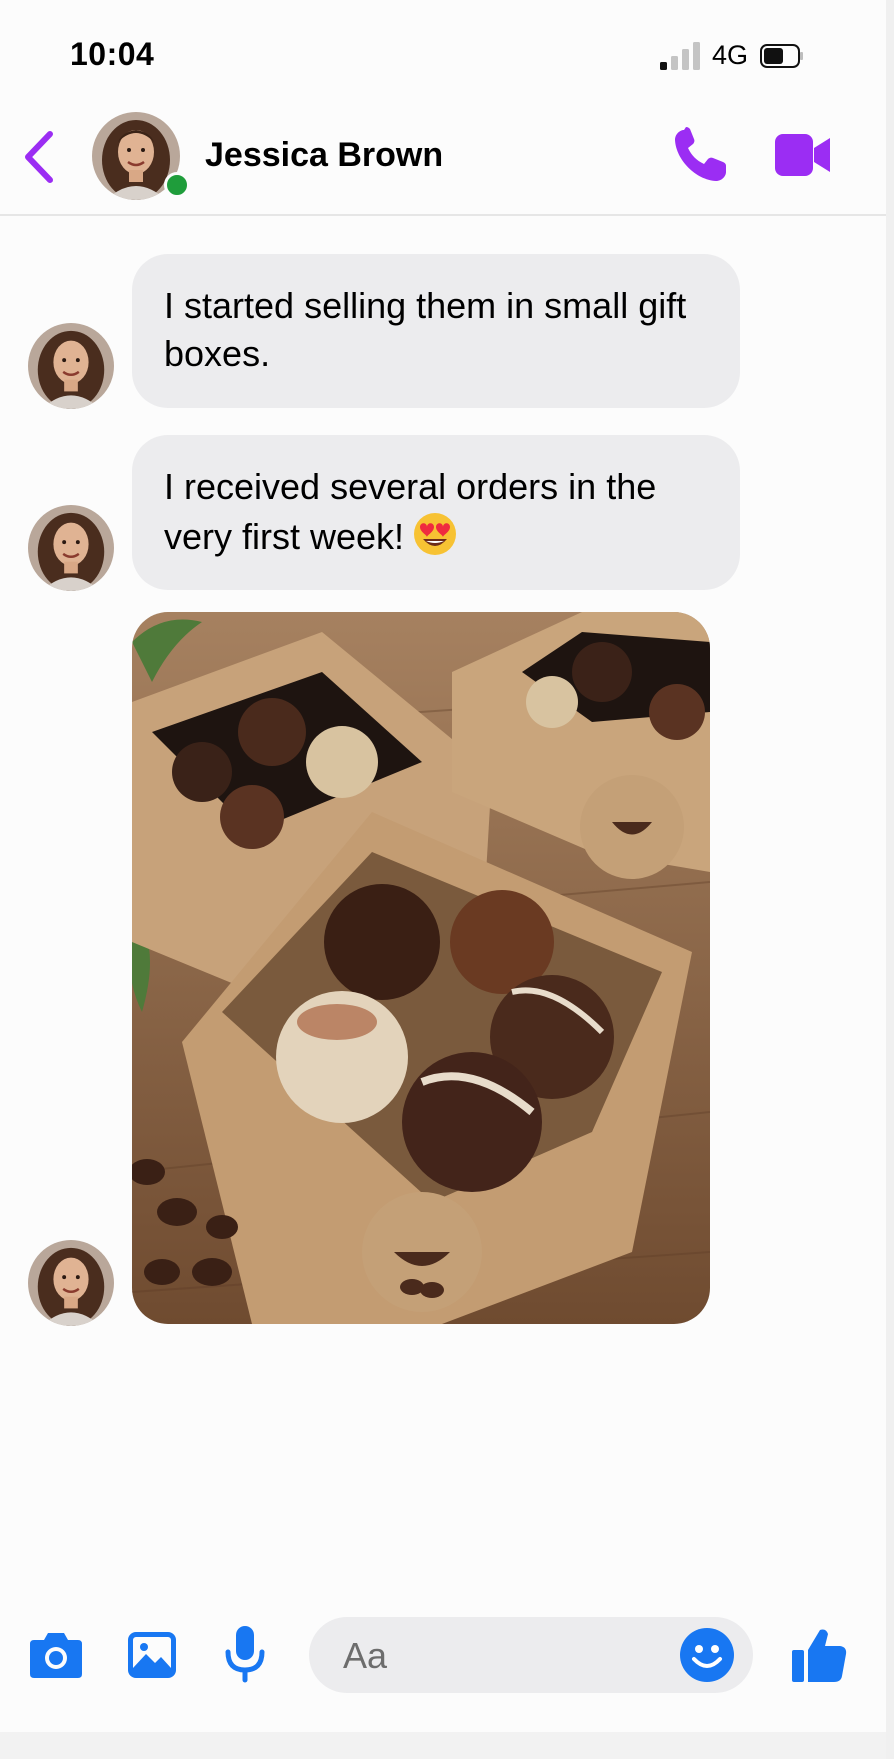  What do you see at coordinates (819, 1655) in the screenshot?
I see `thumbs-up-icon` at bounding box center [819, 1655].